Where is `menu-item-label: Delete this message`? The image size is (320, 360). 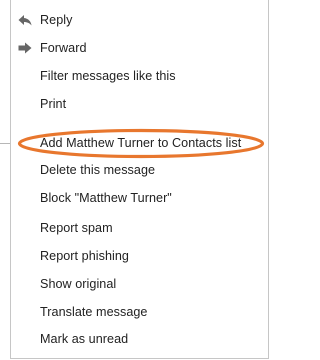 menu-item-label: Delete this message is located at coordinates (98, 170).